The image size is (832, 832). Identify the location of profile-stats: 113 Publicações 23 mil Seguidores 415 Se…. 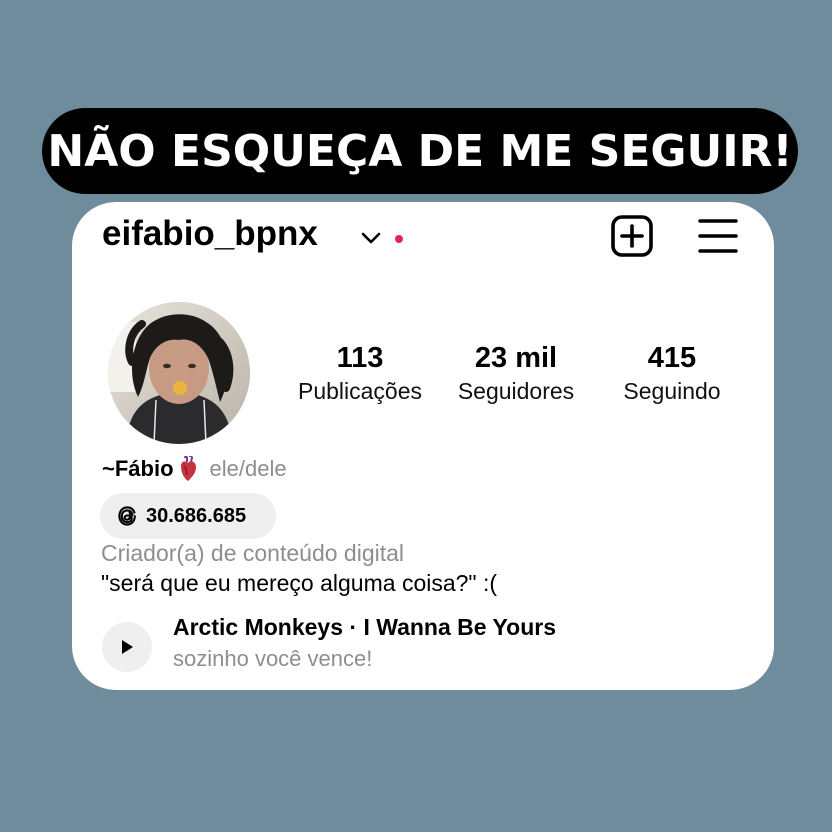
(520, 375).